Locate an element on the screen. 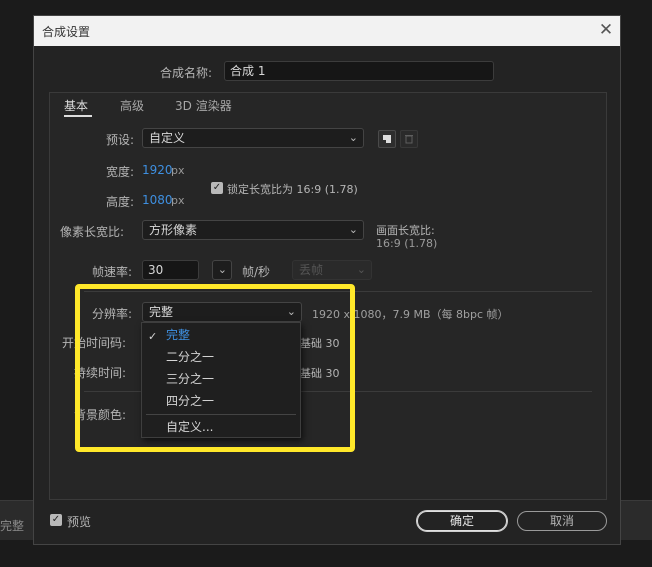 This screenshot has width=652, height=567. tab-3d-renderer: 3D 渲染器 is located at coordinates (203, 105).